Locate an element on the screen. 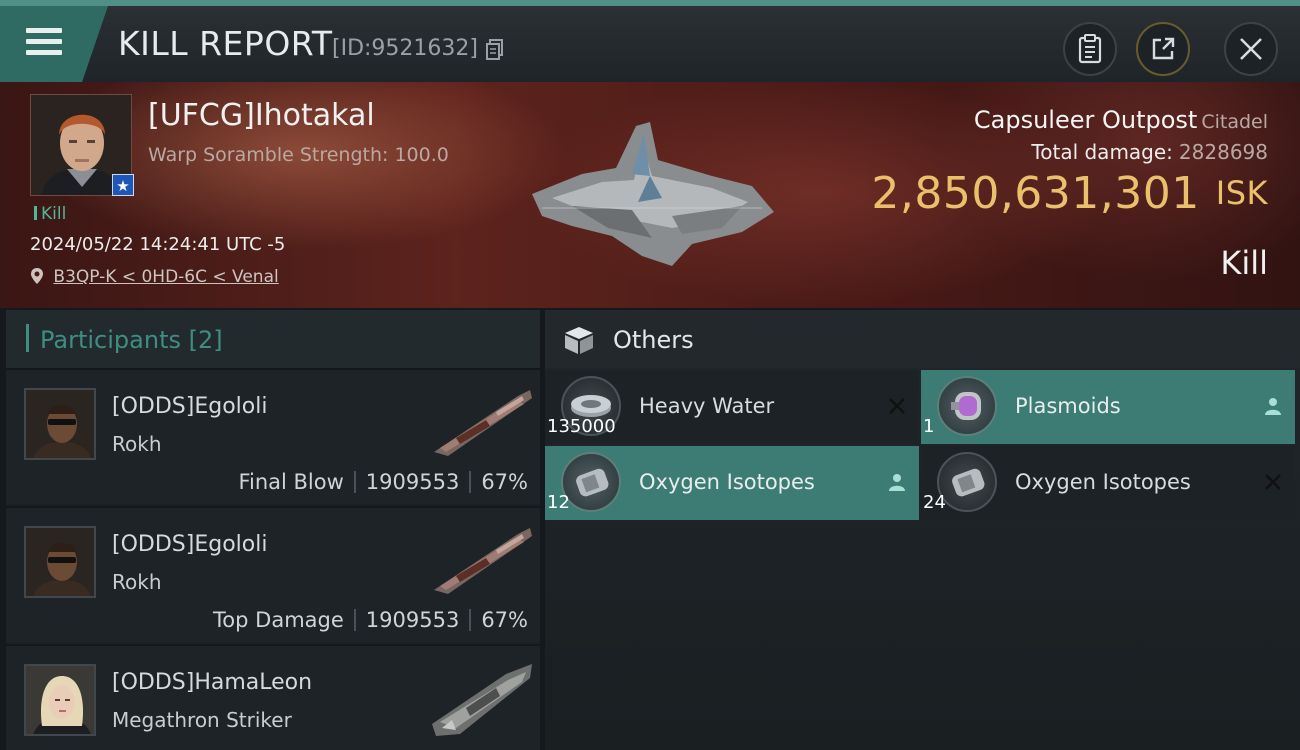 Image resolution: width=1300 pixels, height=750 pixels. participants-title: Participants [2] is located at coordinates (131, 340).